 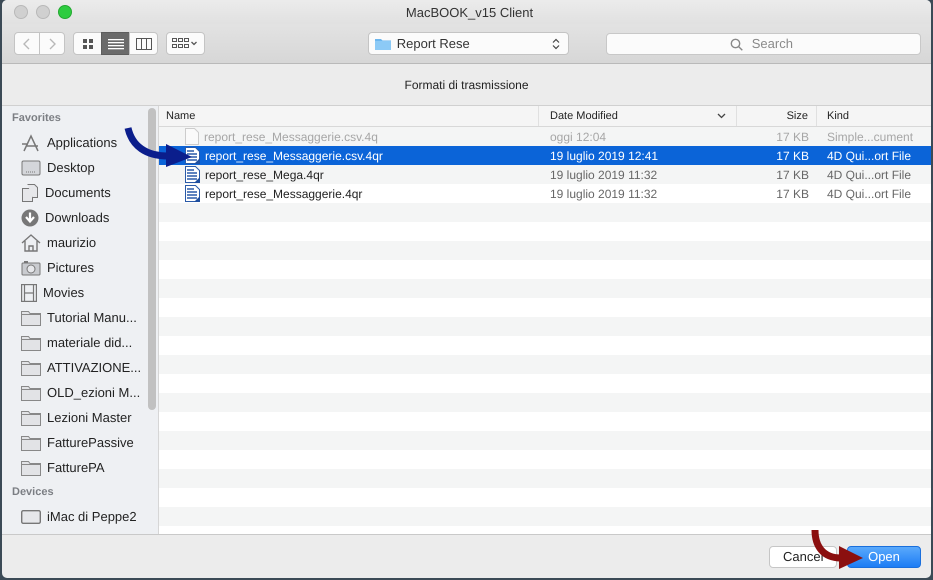 I want to click on date-cell-text: oggi 12:04, so click(x=578, y=137).